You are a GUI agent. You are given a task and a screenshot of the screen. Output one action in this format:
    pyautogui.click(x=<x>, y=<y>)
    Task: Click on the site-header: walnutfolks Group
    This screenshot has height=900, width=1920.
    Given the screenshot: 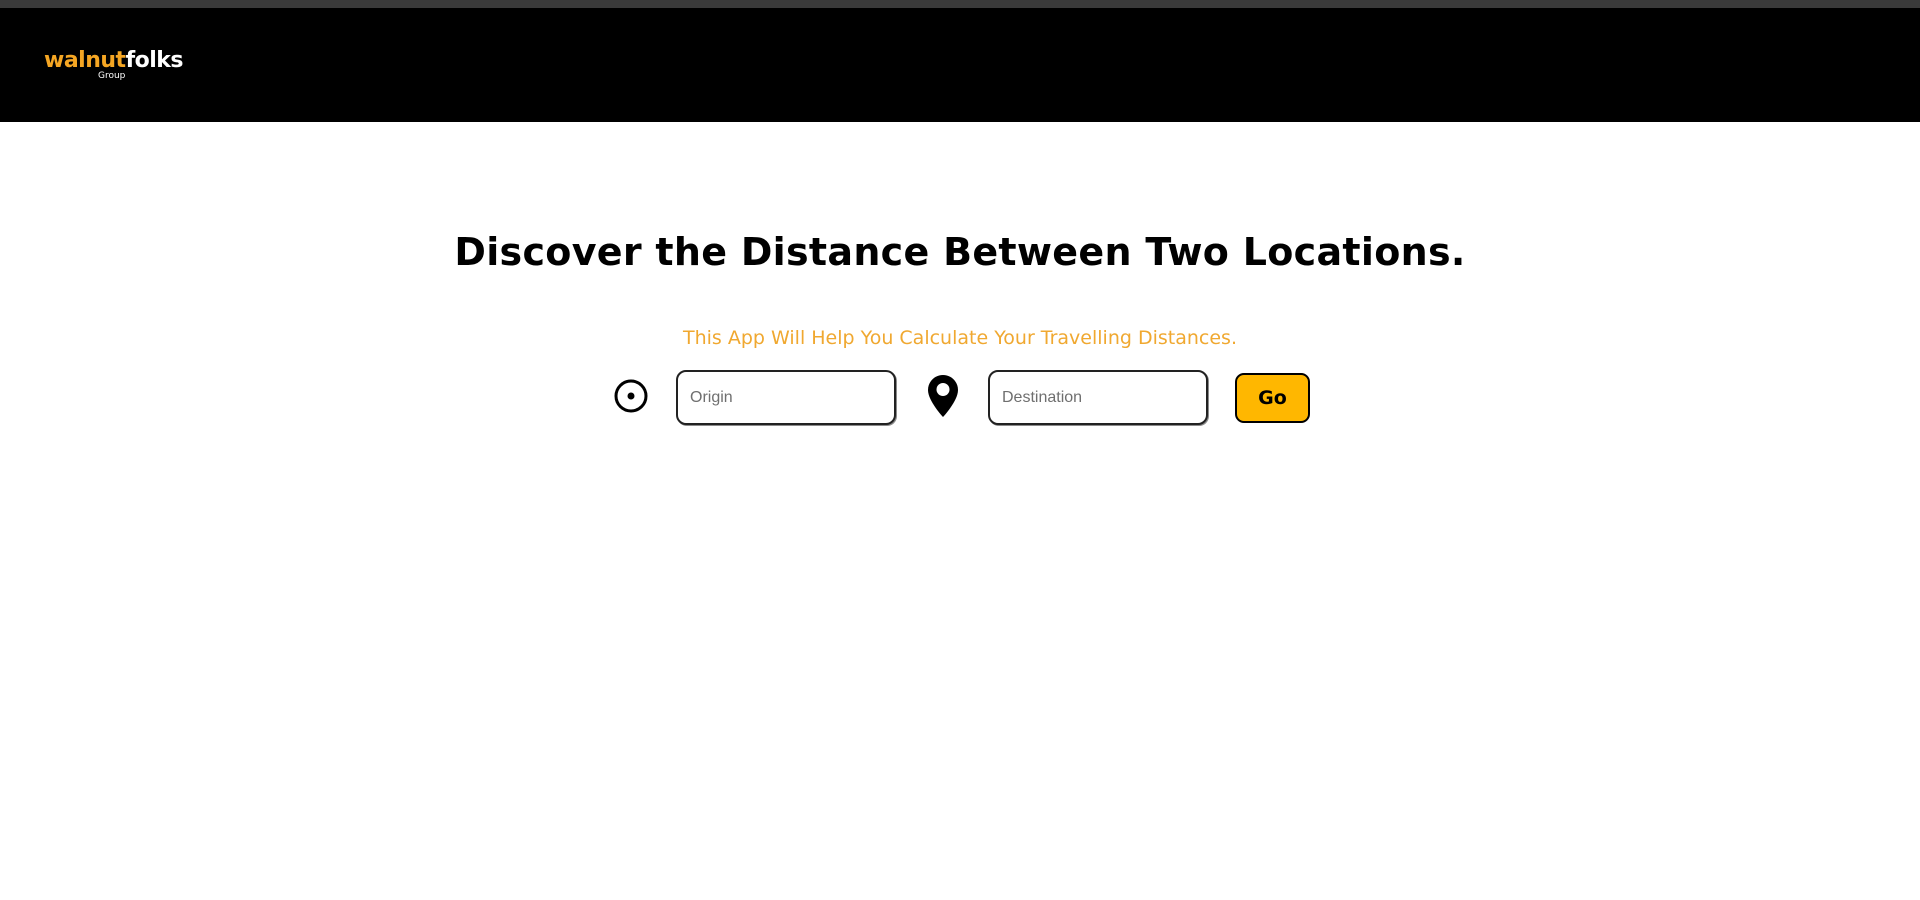 What is the action you would take?
    pyautogui.click(x=960, y=65)
    